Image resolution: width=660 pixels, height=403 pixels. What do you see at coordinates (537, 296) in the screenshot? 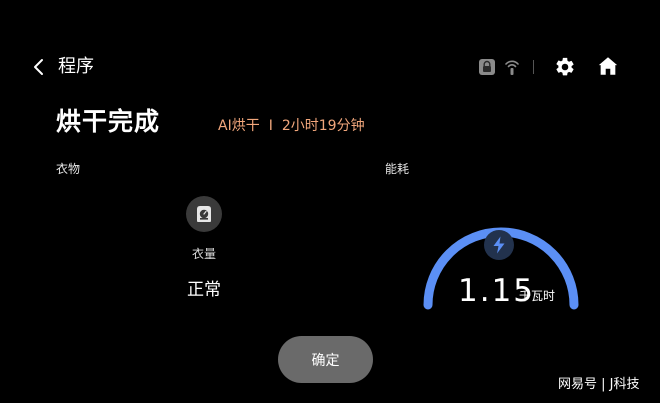
I see `energy-unit: 千瓦时` at bounding box center [537, 296].